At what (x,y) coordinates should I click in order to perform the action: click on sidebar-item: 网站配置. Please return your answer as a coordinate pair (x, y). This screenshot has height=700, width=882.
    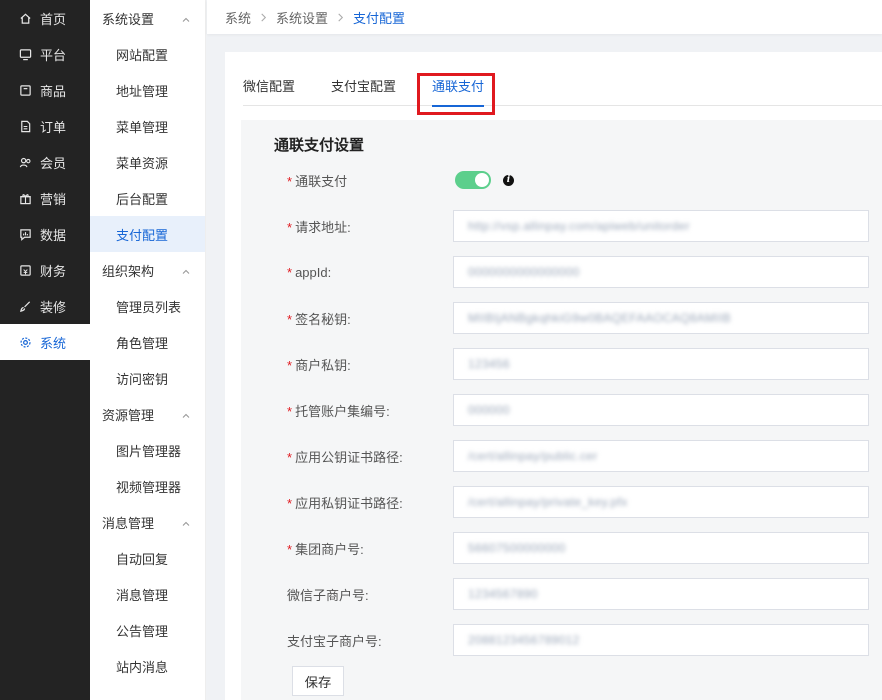
    Looking at the image, I should click on (147, 54).